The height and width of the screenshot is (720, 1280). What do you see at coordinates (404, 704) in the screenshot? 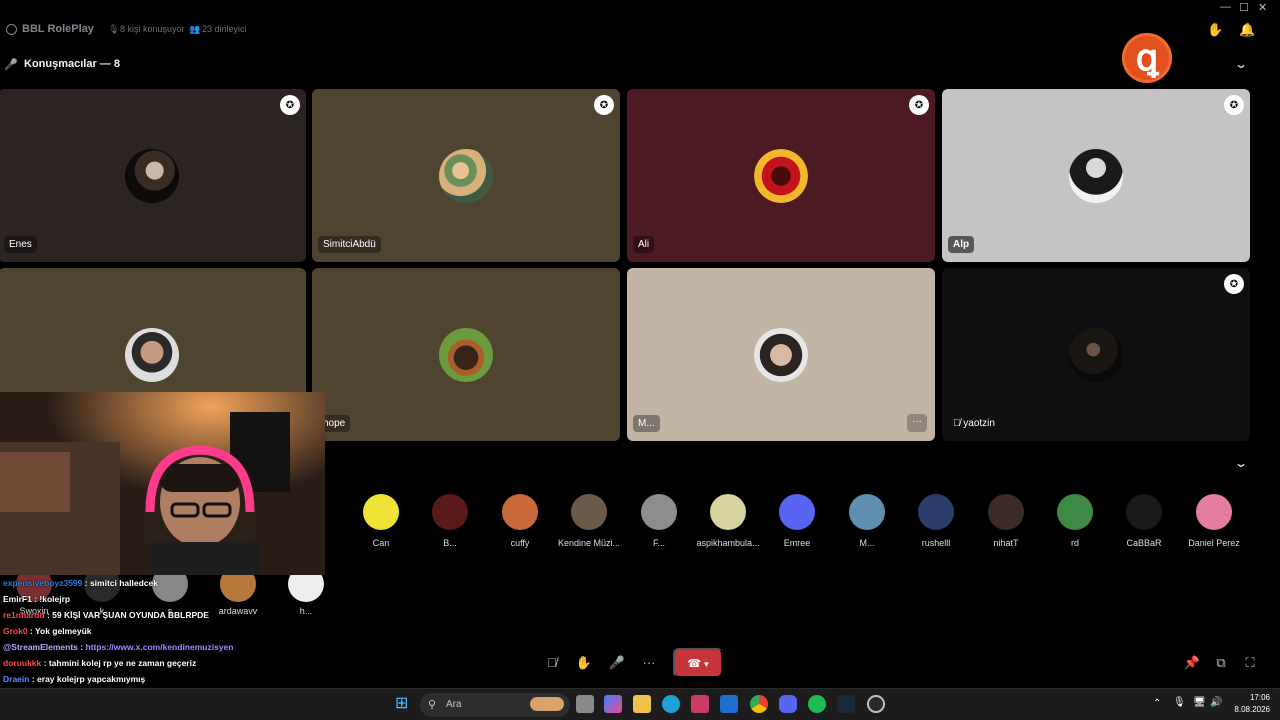
I see `windows-start-icon: ⊞` at bounding box center [404, 704].